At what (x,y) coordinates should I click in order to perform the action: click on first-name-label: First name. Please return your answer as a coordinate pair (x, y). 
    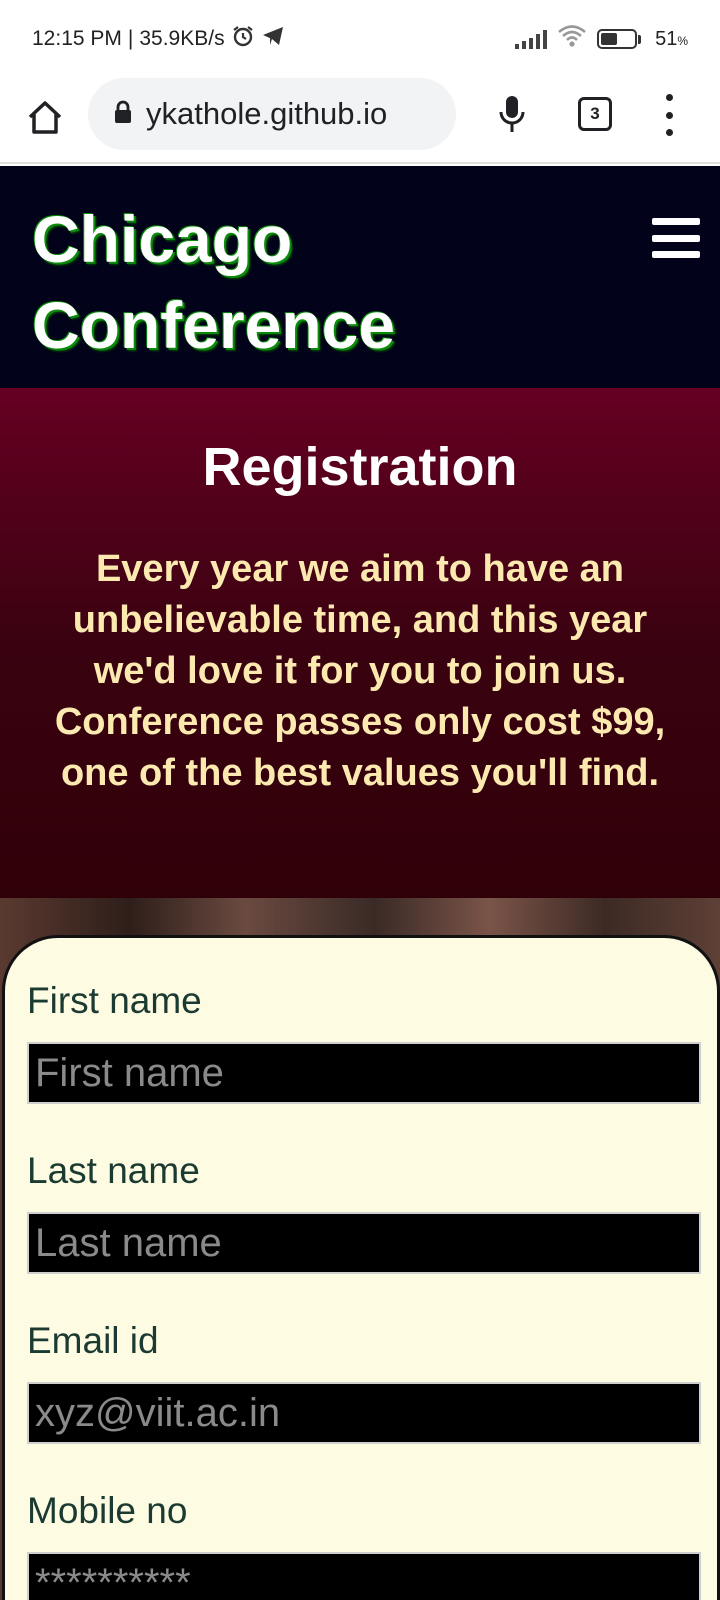
    Looking at the image, I should click on (114, 1000).